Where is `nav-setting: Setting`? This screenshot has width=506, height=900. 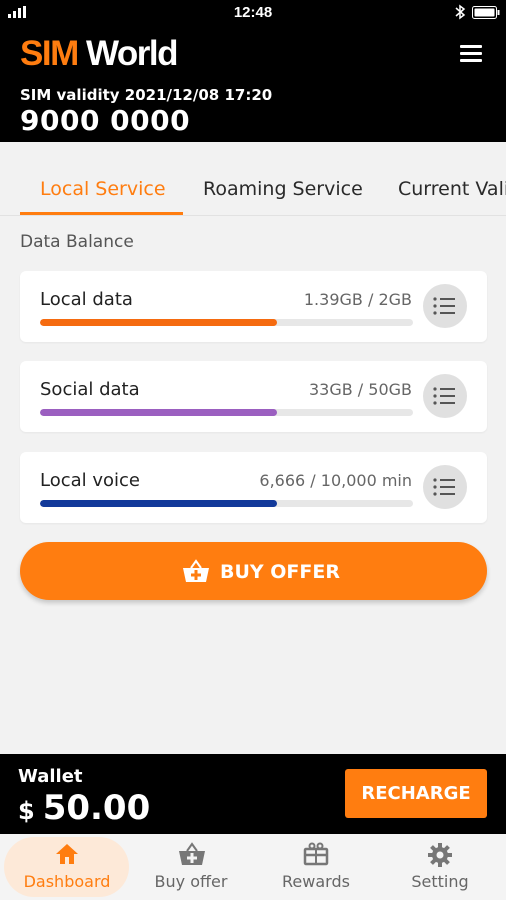 nav-setting: Setting is located at coordinates (440, 867).